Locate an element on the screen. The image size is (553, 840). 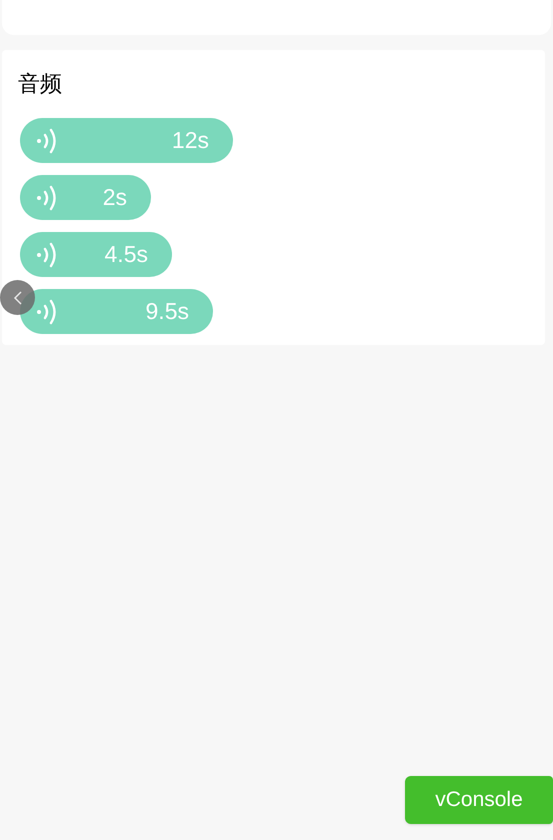
voice-message: 2s is located at coordinates (85, 197).